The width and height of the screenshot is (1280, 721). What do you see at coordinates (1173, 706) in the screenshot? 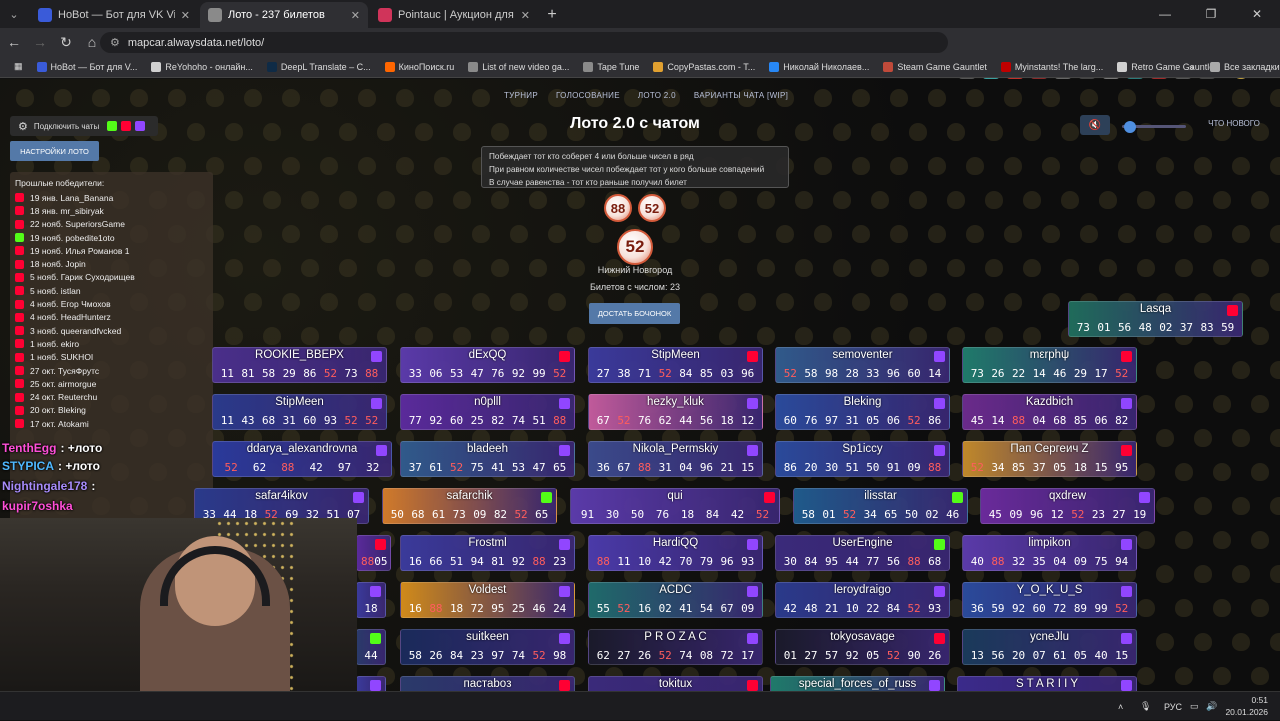
I see `language-indicator: РУС` at bounding box center [1173, 706].